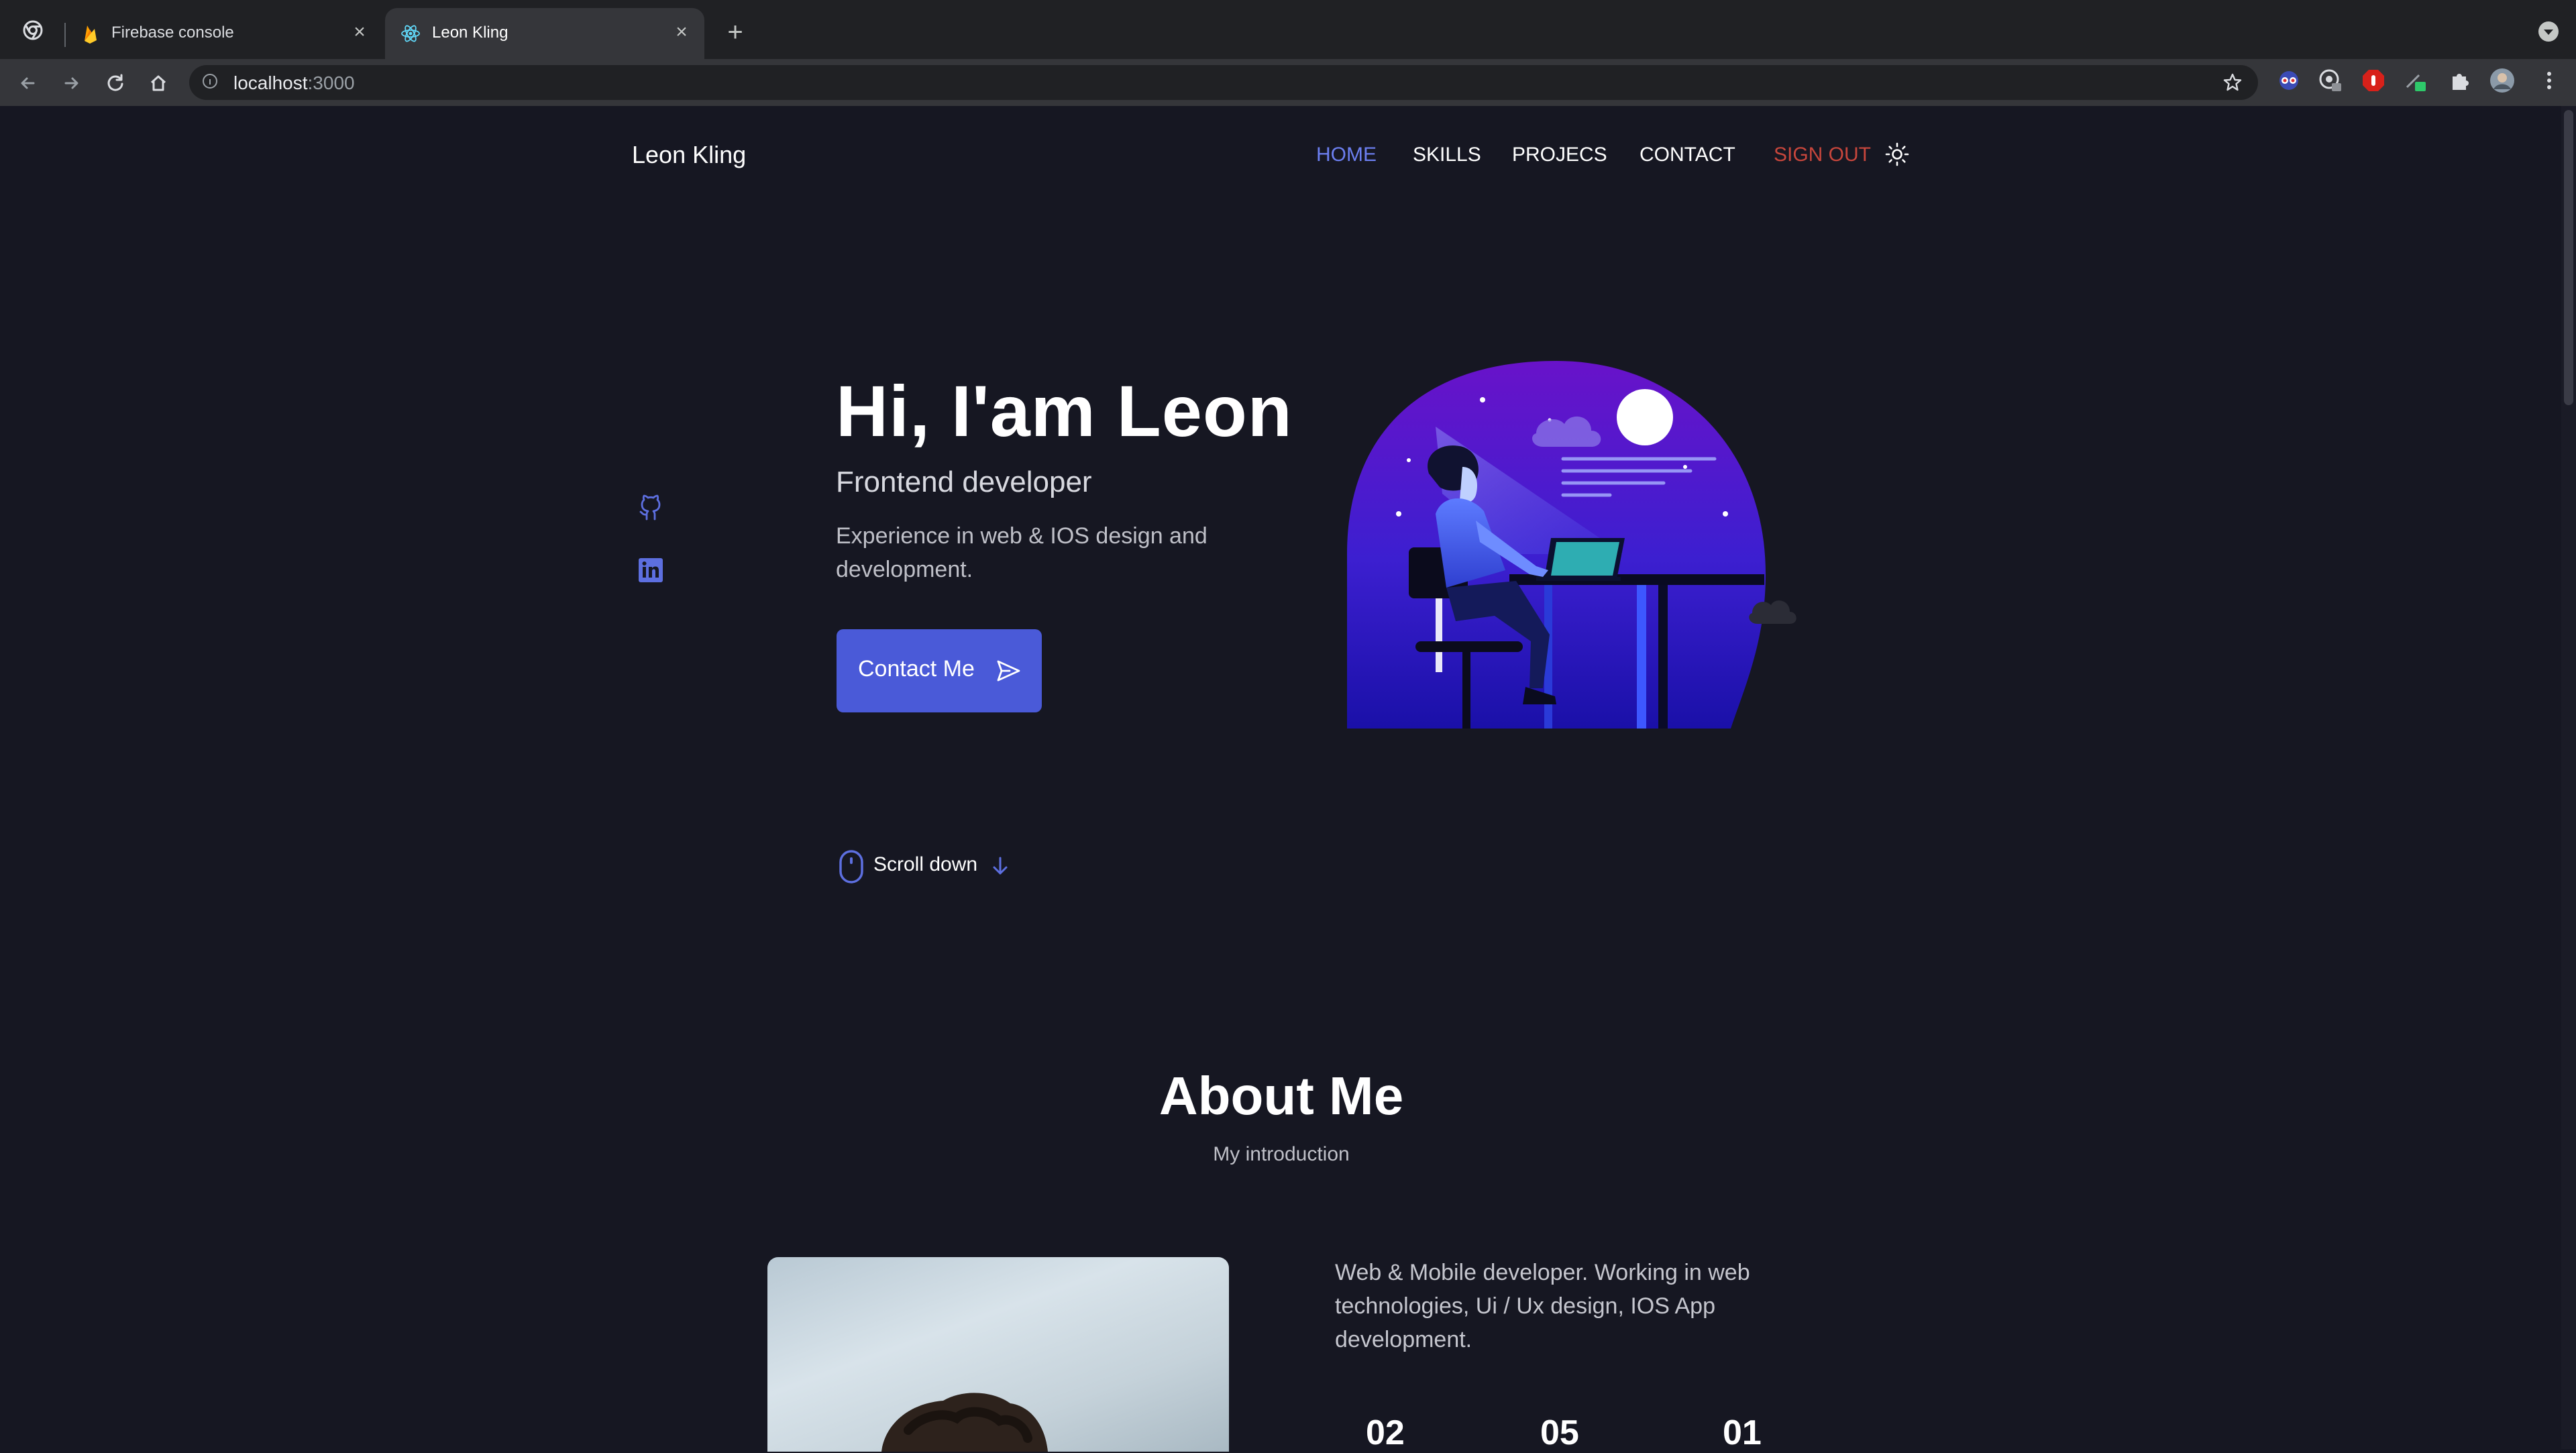 The height and width of the screenshot is (1453, 2576). I want to click on nav-skills: SKILLS, so click(1447, 155).